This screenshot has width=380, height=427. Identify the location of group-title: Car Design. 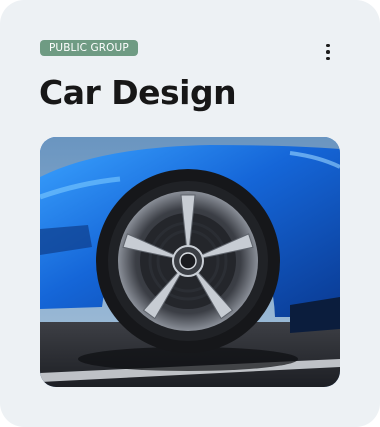
(138, 92).